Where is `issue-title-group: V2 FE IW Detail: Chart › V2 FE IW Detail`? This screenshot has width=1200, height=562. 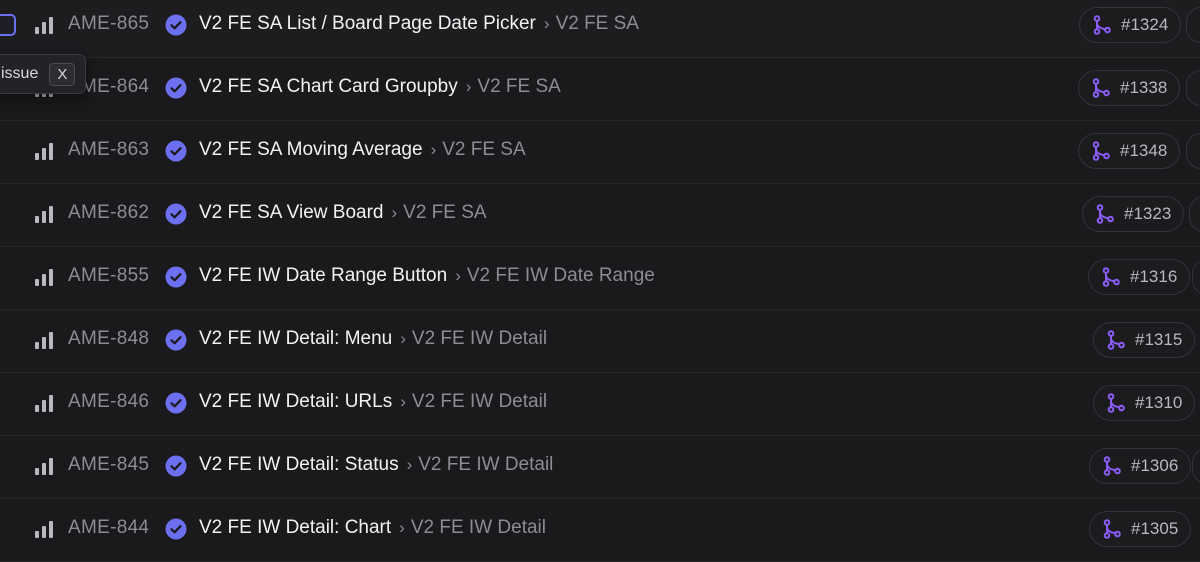
issue-title-group: V2 FE IW Detail: Chart › V2 FE IW Detail is located at coordinates (372, 528).